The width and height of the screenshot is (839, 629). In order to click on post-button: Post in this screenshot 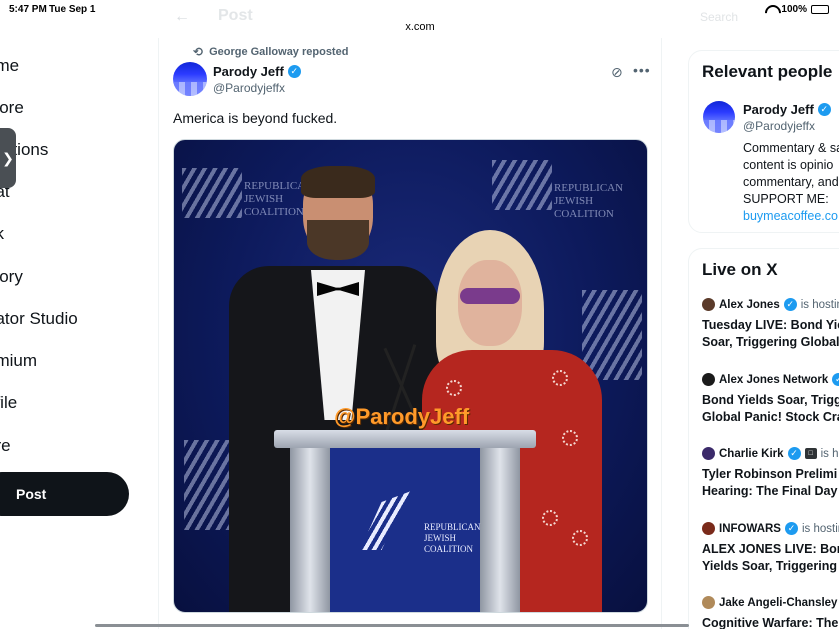, I will do `click(64, 494)`.